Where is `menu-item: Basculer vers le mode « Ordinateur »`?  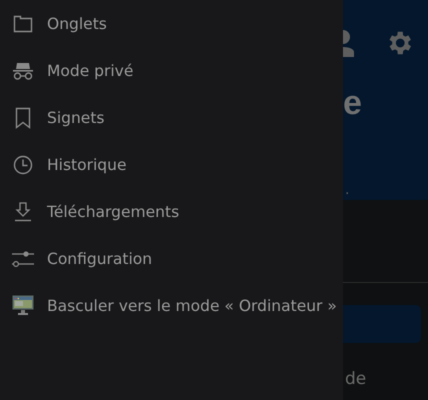 menu-item: Basculer vers le mode « Ordinateur » is located at coordinates (171, 305).